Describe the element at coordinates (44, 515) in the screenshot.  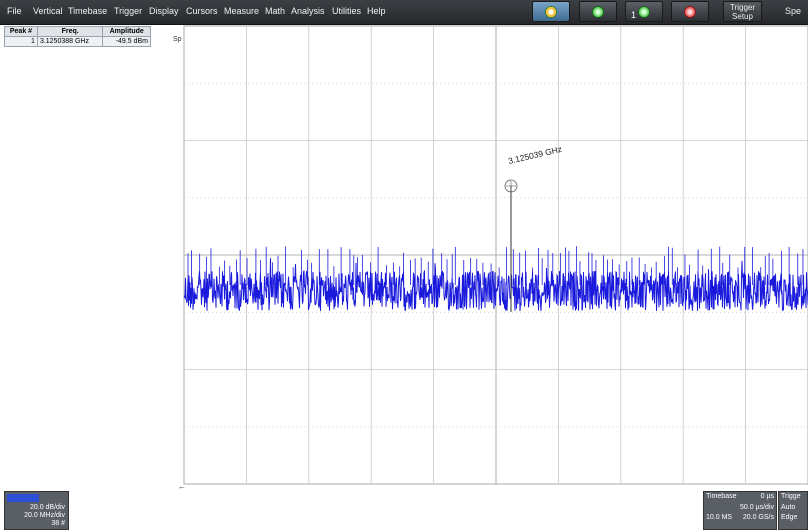
I see `scale-mhz-per-div: 20.0 MHz/div` at that location.